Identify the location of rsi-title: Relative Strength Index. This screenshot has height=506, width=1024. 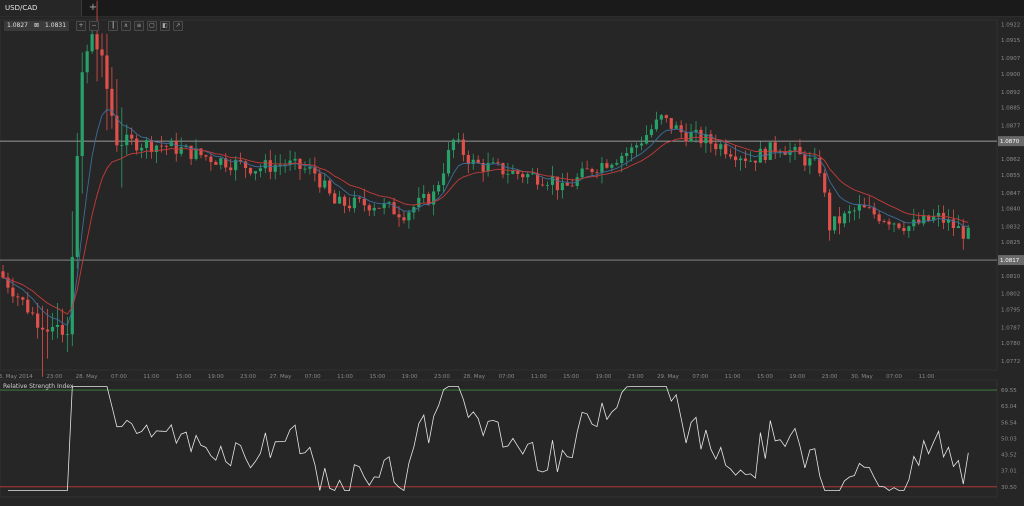
(38, 386).